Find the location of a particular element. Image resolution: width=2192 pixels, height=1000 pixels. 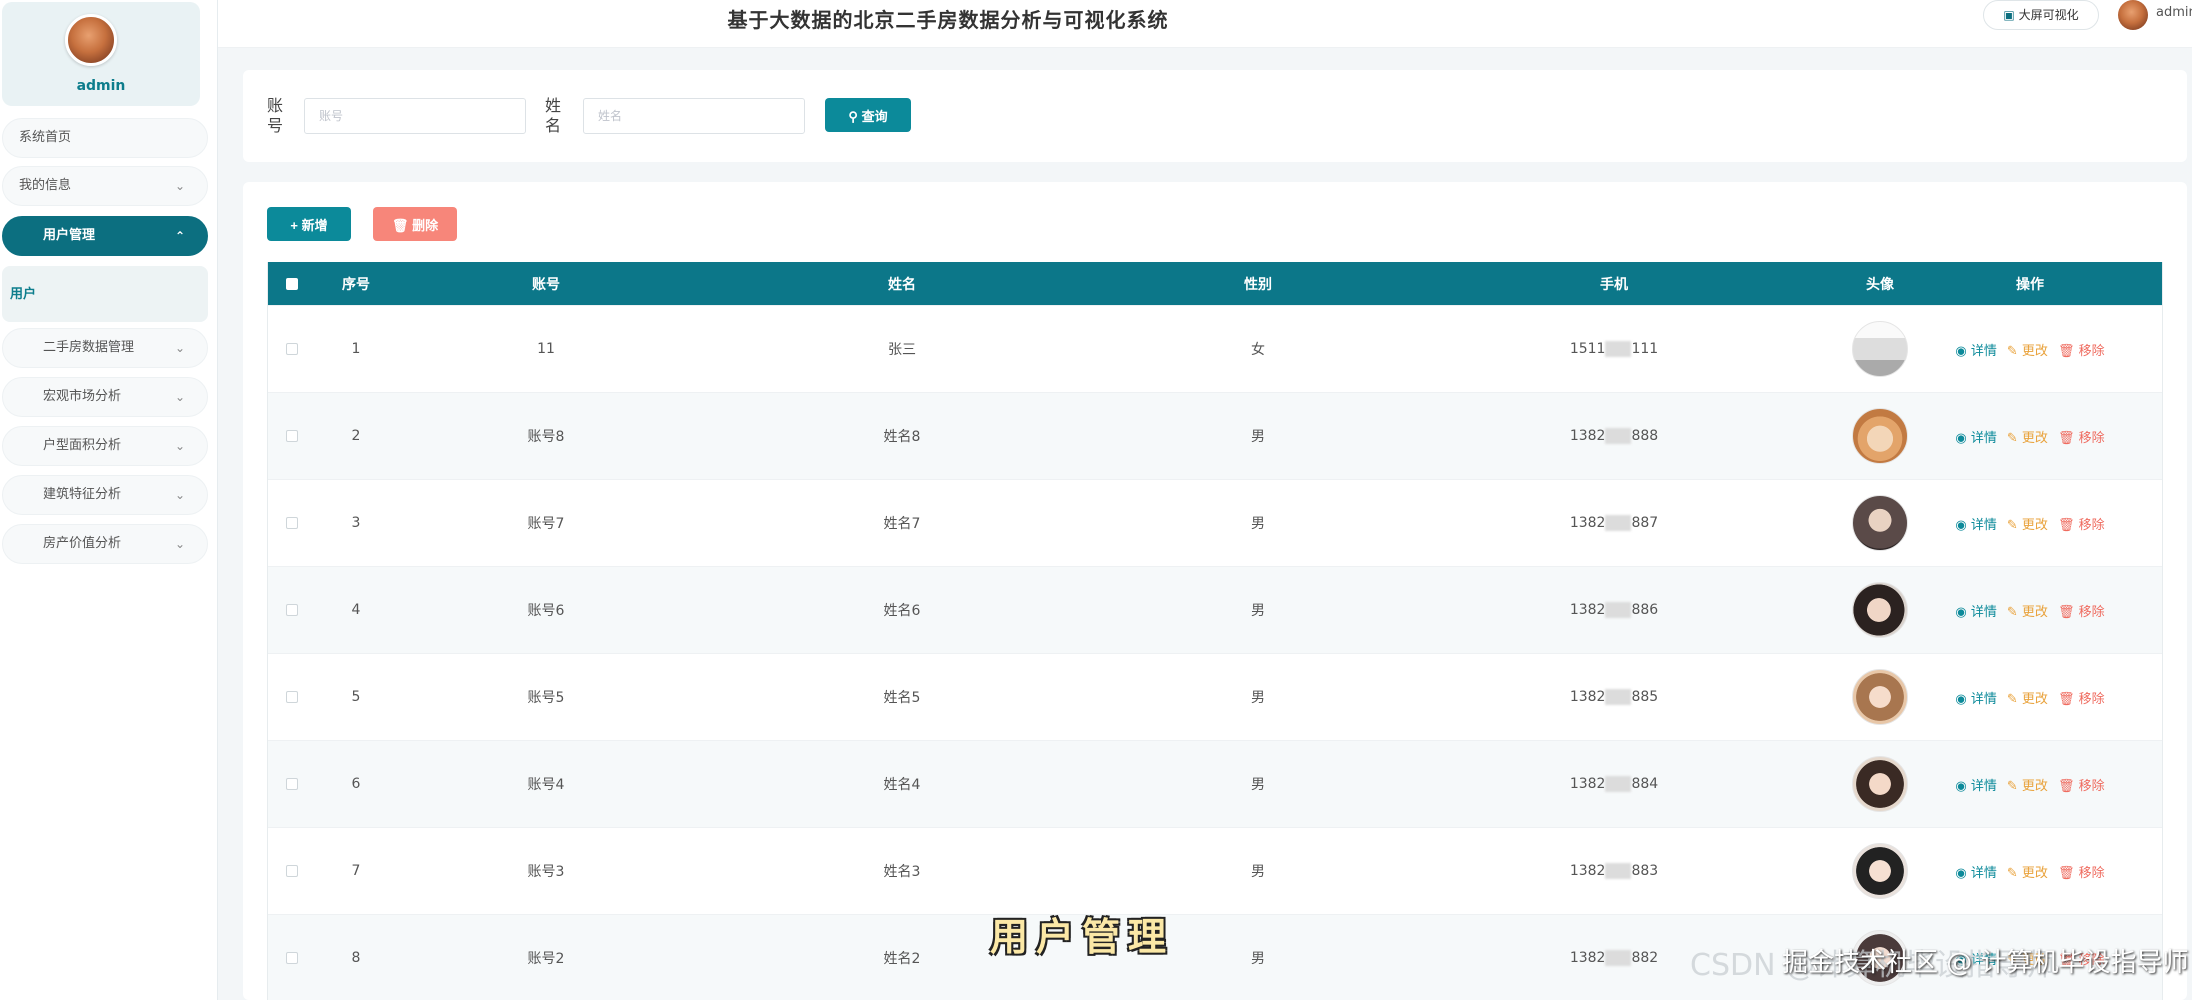

select-all-checkbox is located at coordinates (292, 283).